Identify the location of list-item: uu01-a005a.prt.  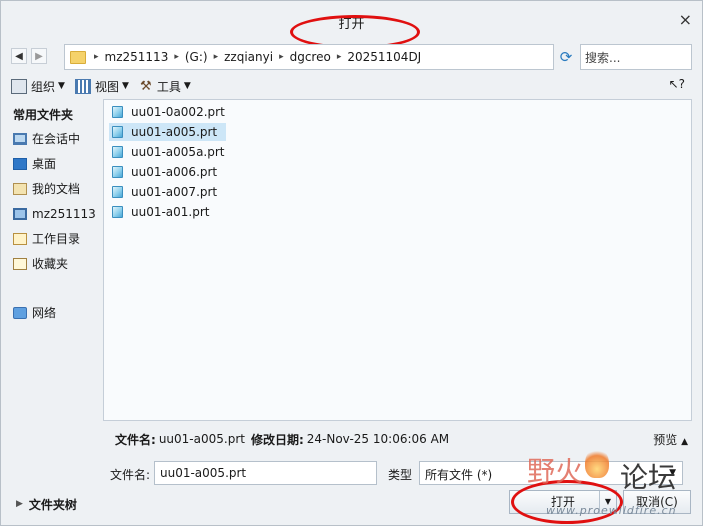
(171, 152).